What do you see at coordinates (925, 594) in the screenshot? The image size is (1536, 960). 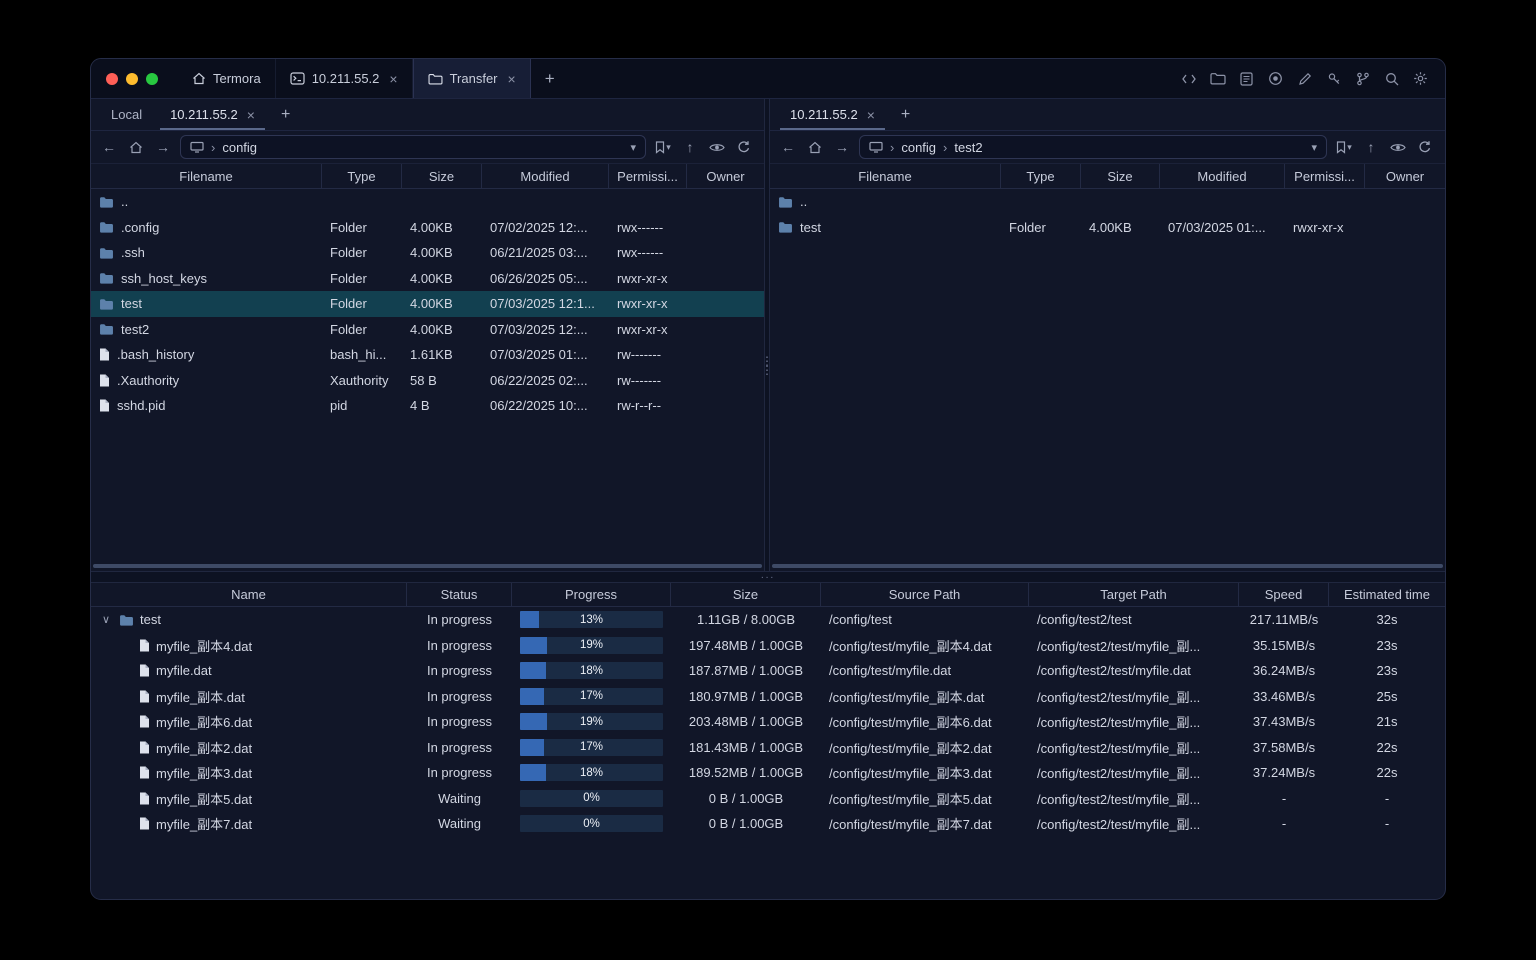 I see `column-header: Source Path` at bounding box center [925, 594].